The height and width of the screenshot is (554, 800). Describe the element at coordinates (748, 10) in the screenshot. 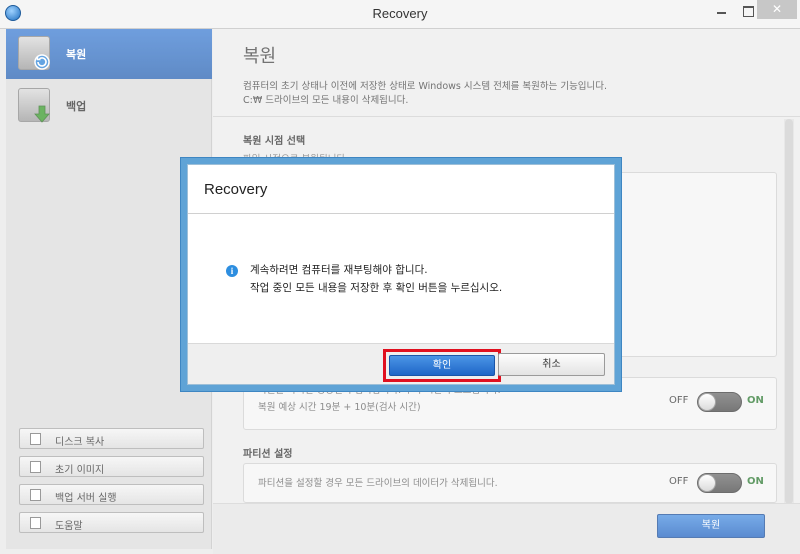

I see `maximize-button` at that location.